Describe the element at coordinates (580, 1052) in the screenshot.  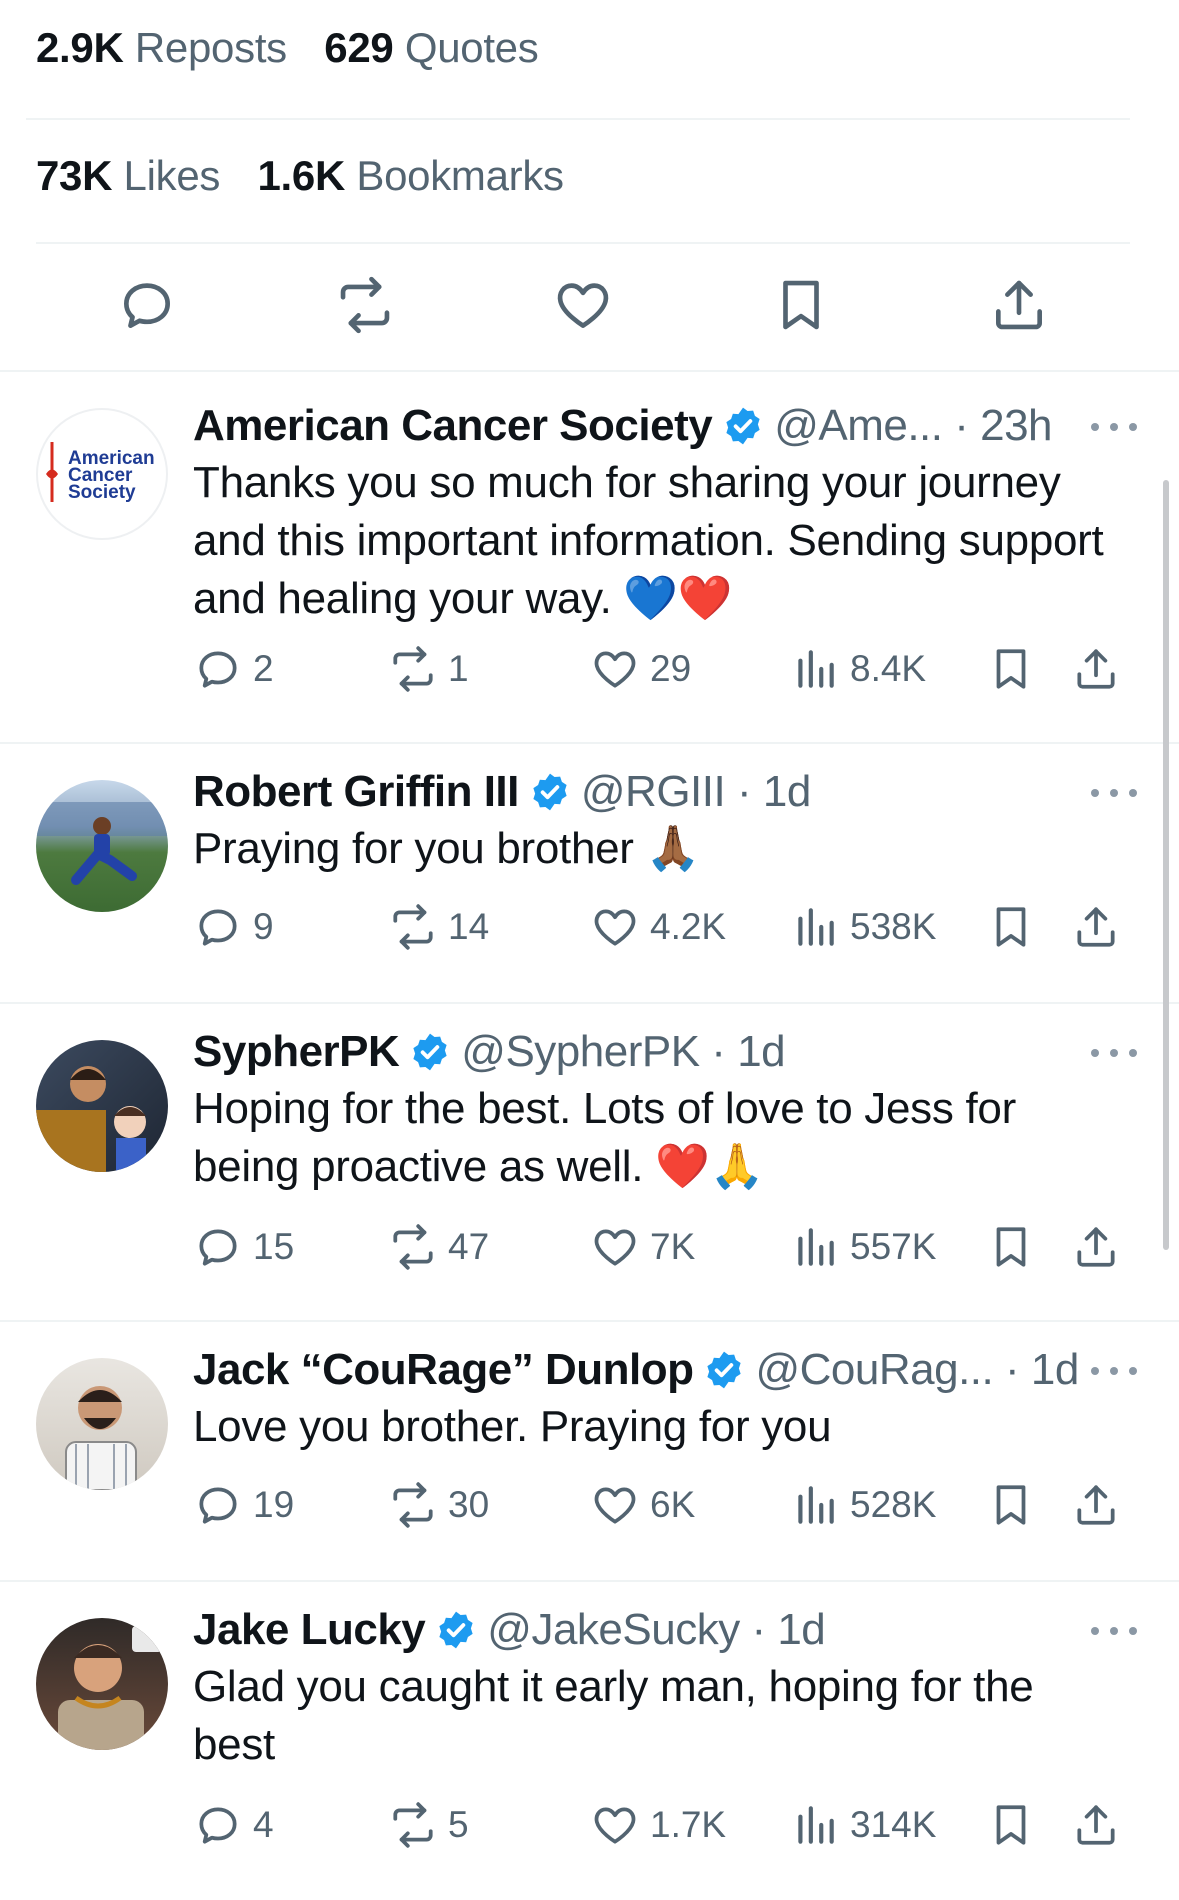
I see `handle: @SypherPK` at that location.